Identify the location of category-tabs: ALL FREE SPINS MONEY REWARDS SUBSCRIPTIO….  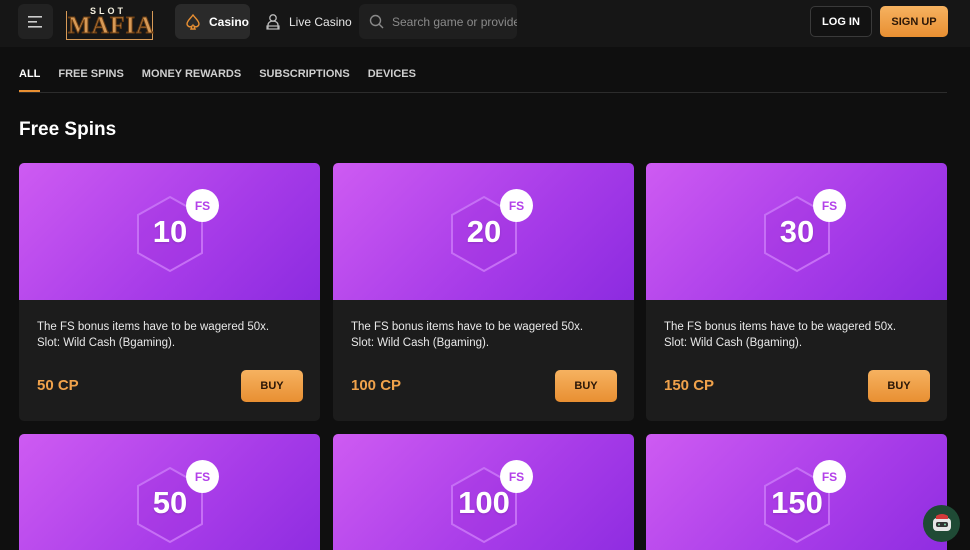
(483, 80).